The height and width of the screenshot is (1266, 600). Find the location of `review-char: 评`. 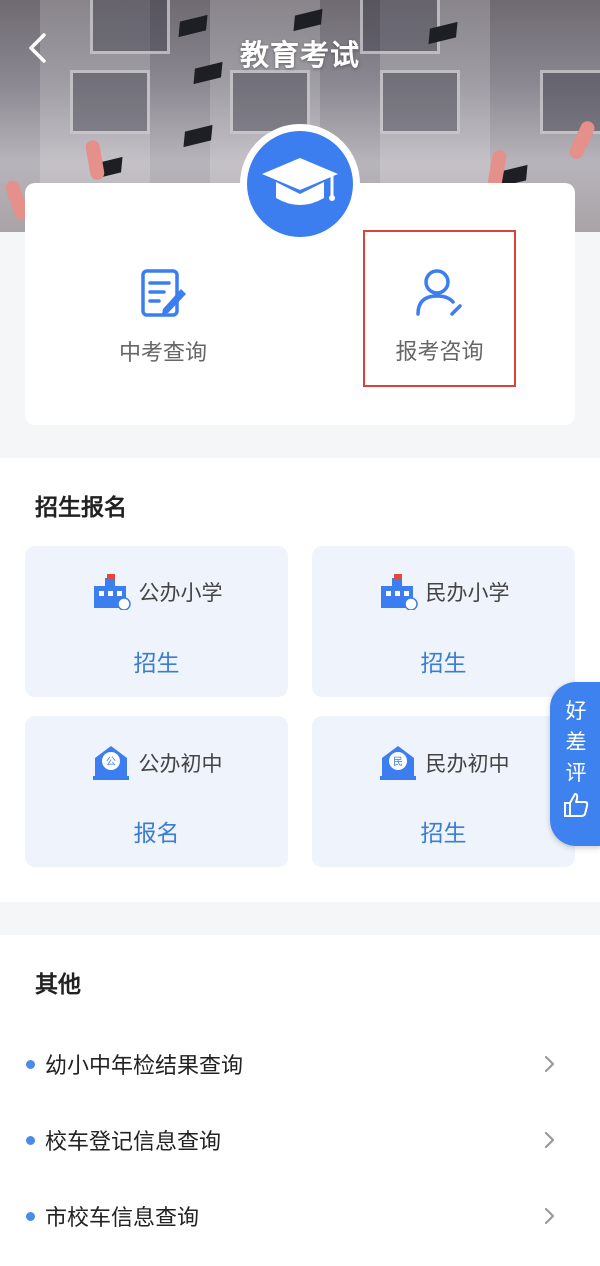

review-char: 评 is located at coordinates (576, 773).